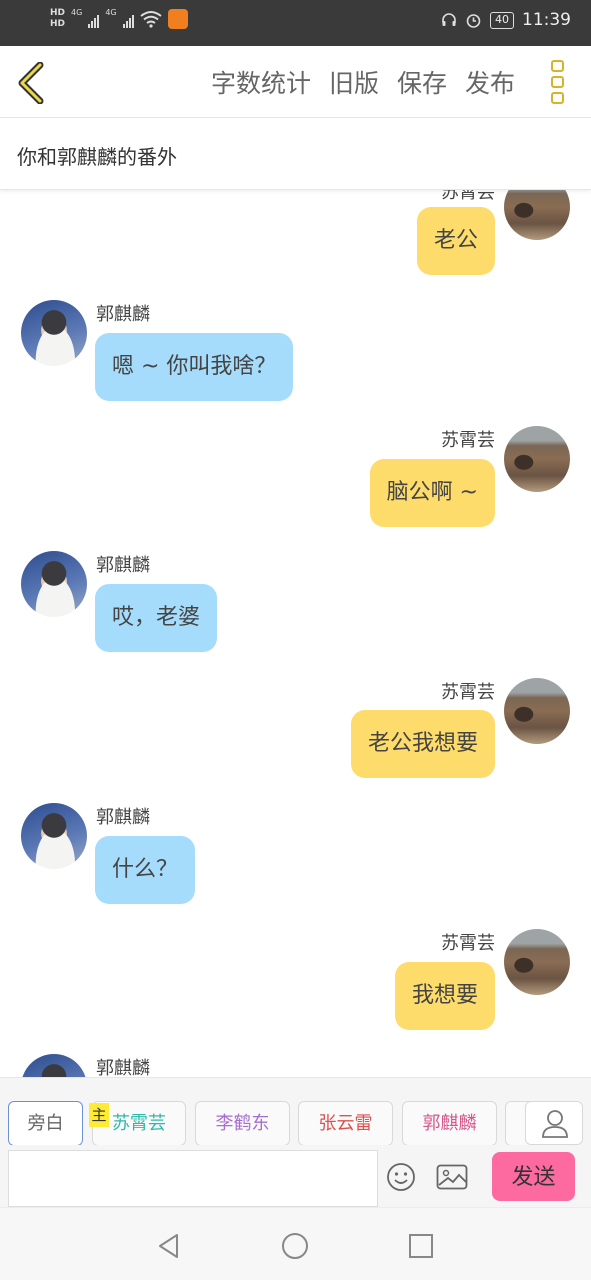  Describe the element at coordinates (401, 1177) in the screenshot. I see `emoji-icon` at that location.